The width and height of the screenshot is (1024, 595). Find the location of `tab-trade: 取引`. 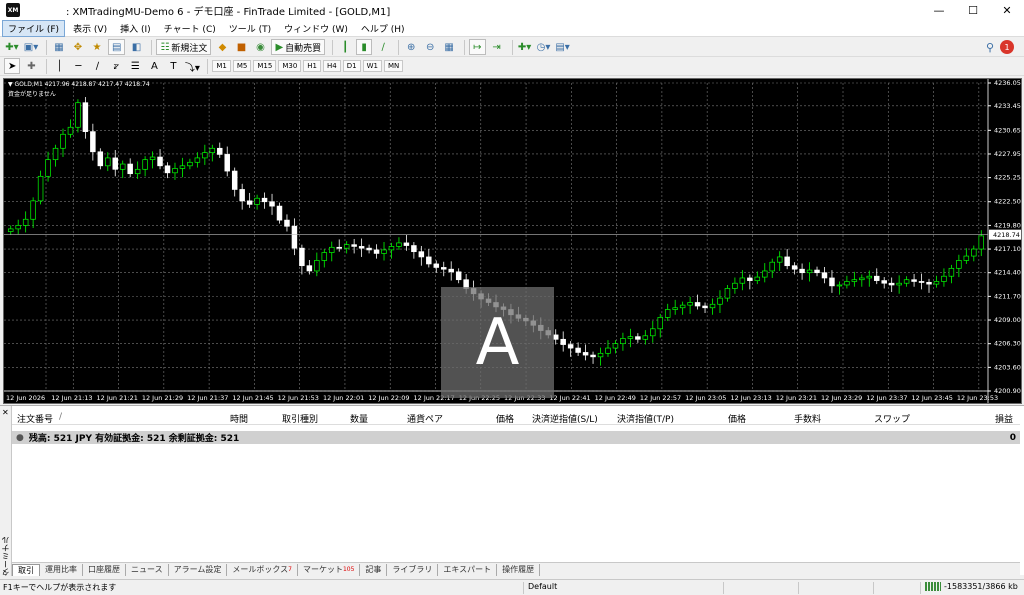

tab-trade: 取引 is located at coordinates (26, 569).